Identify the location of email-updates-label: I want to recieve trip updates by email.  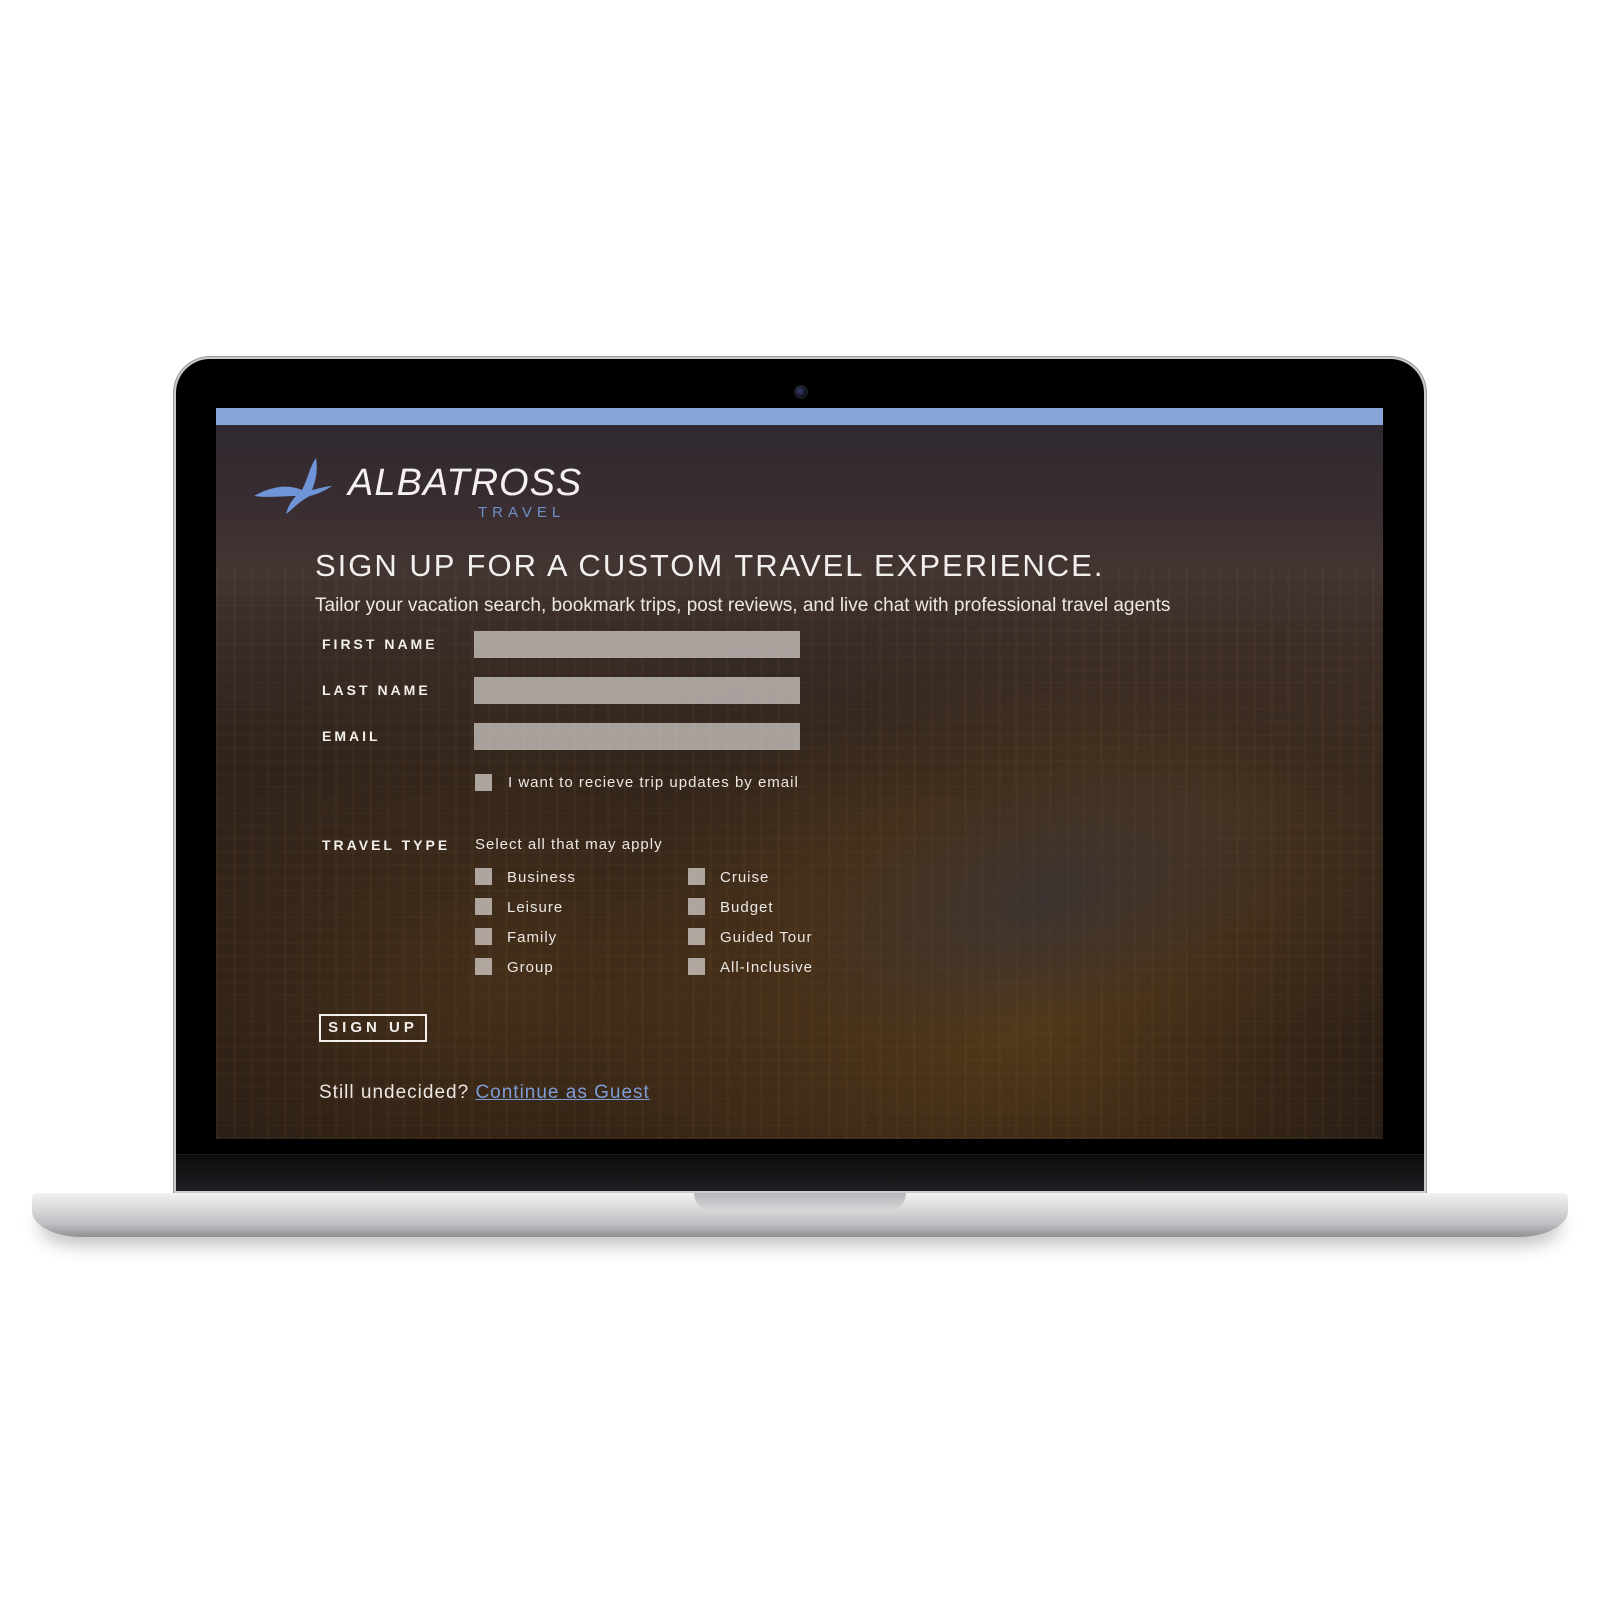
(653, 782).